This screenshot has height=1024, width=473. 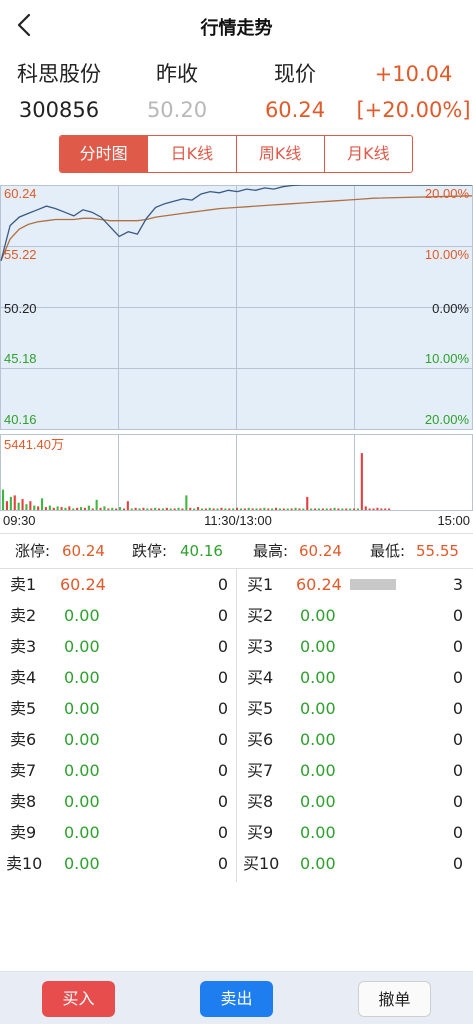 I want to click on buy-button: 买入, so click(x=78, y=999).